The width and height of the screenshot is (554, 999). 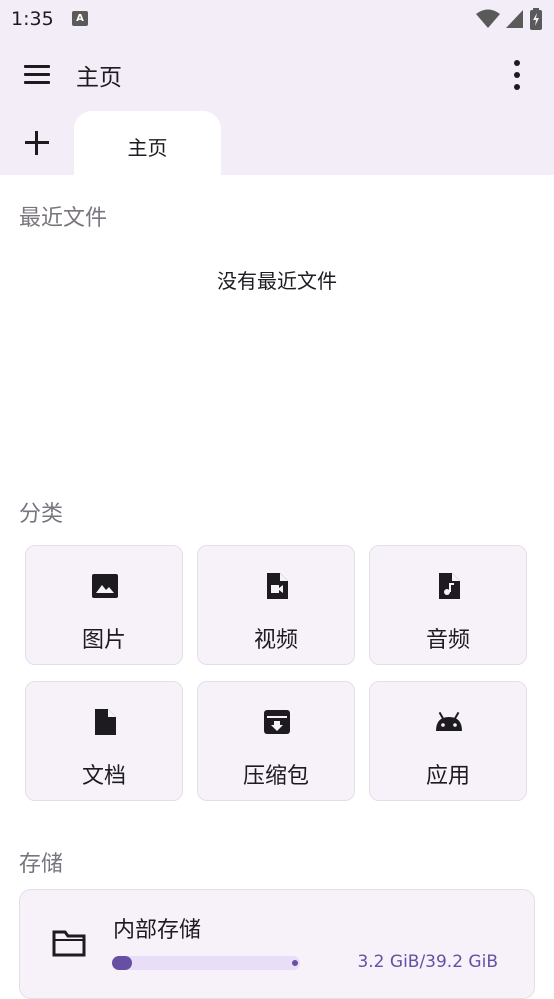 What do you see at coordinates (447, 776) in the screenshot?
I see `category-label: 应用` at bounding box center [447, 776].